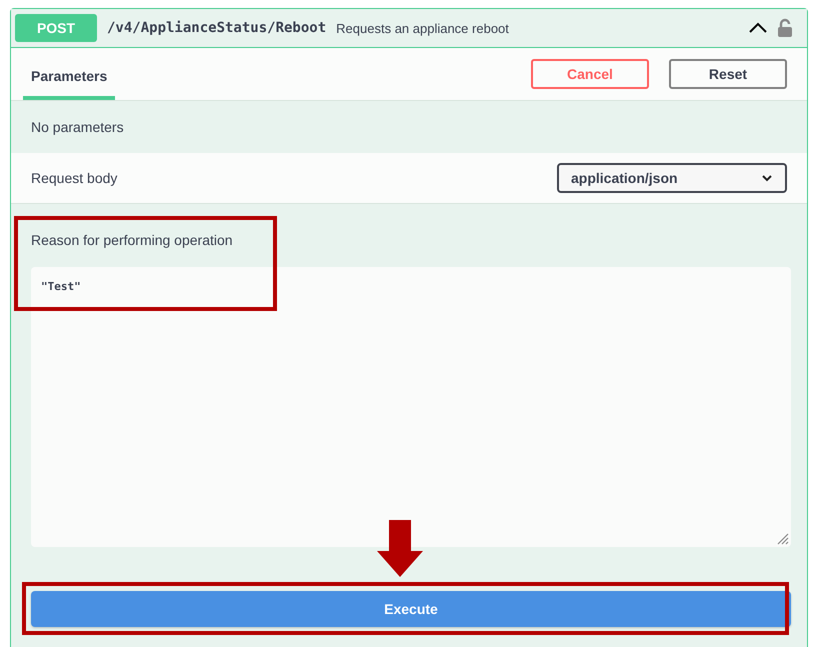 The height and width of the screenshot is (647, 820). What do you see at coordinates (783, 539) in the screenshot?
I see `resize-handle-icon` at bounding box center [783, 539].